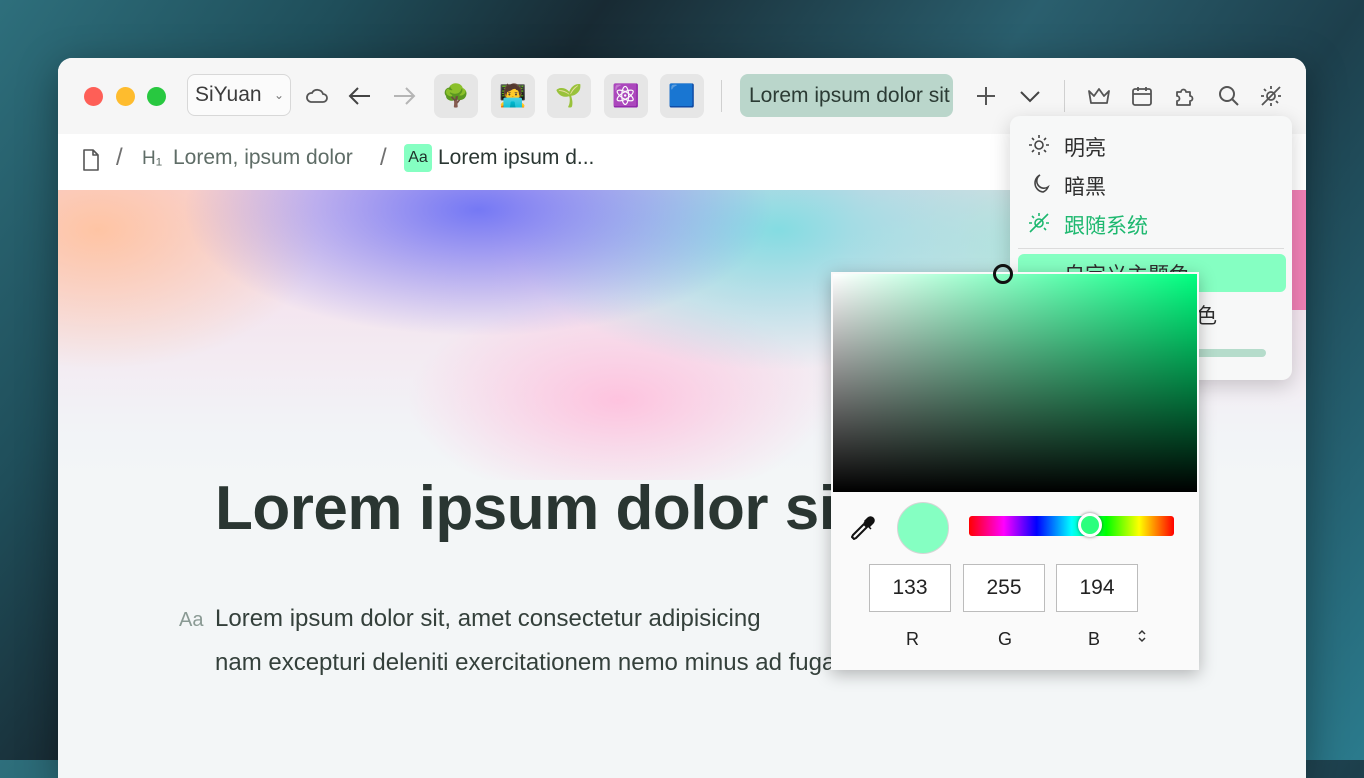 The image size is (1364, 778). Describe the element at coordinates (986, 96) in the screenshot. I see `new-tab-plus-icon` at that location.